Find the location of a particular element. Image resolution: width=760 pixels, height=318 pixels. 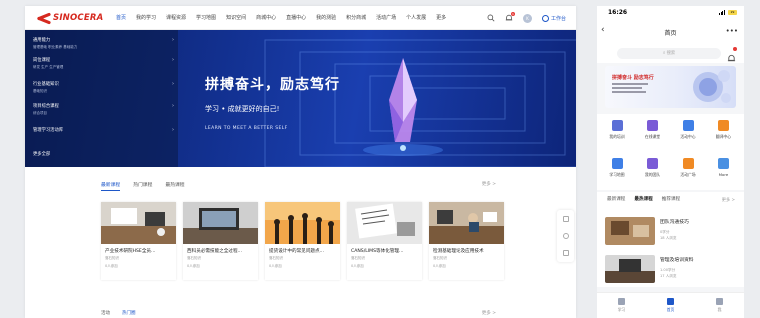

mobile-banner-text-line is located at coordinates (630, 84).